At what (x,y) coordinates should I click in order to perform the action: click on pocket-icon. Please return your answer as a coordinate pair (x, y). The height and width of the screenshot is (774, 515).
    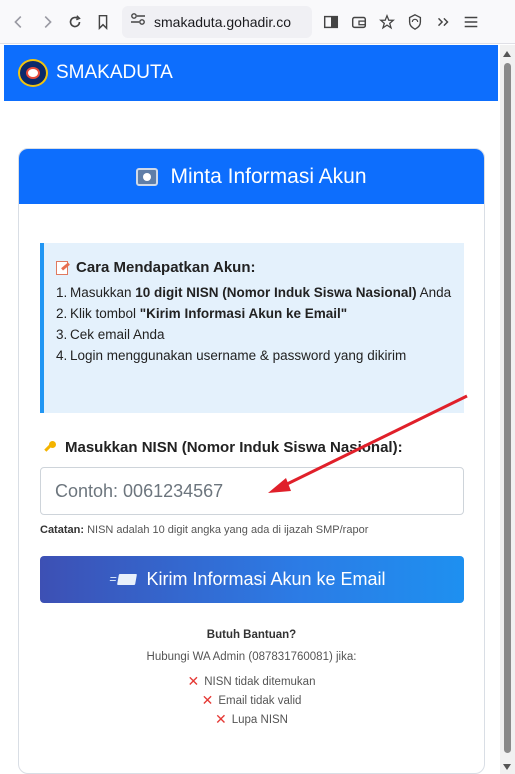
    Looking at the image, I should click on (359, 22).